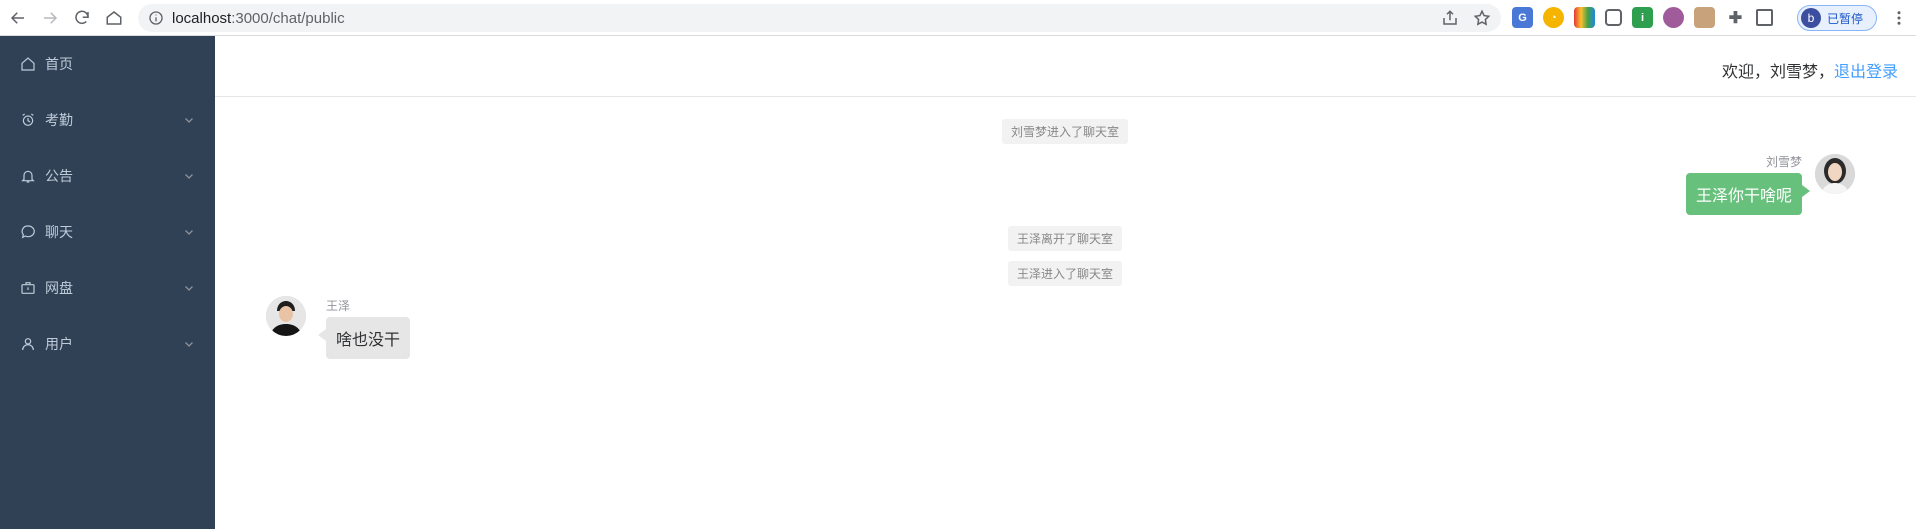 The image size is (1916, 529). Describe the element at coordinates (1866, 70) in the screenshot. I see `logout-link: 退出登录` at that location.